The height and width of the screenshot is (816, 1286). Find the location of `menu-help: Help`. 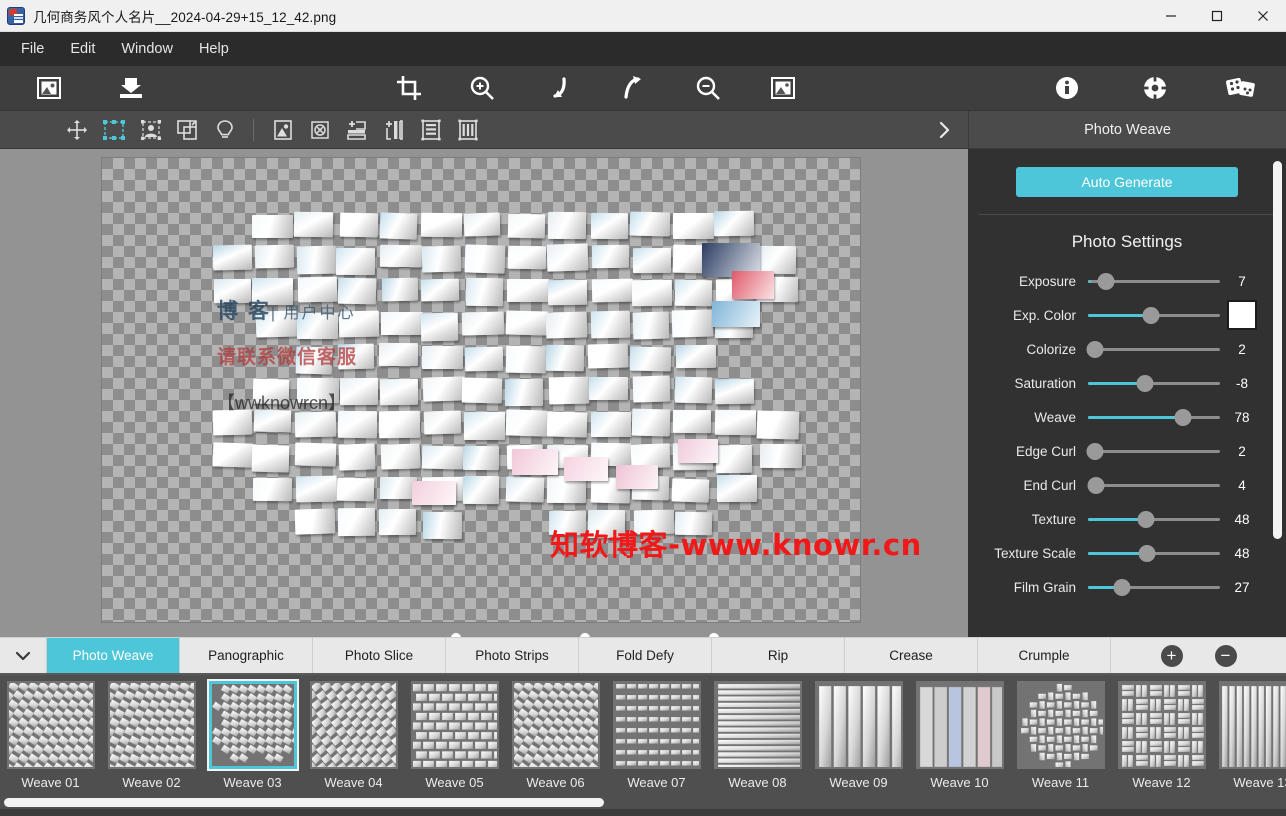

menu-help: Help is located at coordinates (214, 49).